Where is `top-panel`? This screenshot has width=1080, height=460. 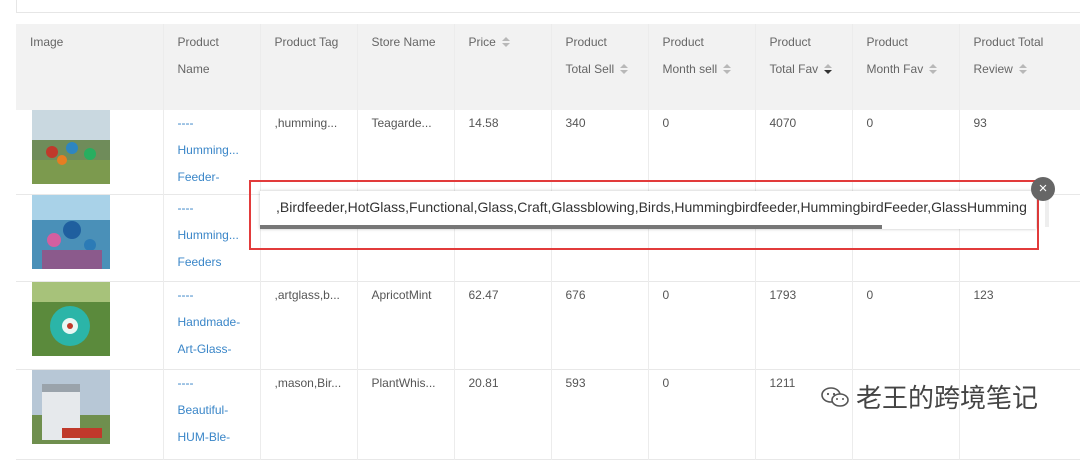
top-panel is located at coordinates (548, 6).